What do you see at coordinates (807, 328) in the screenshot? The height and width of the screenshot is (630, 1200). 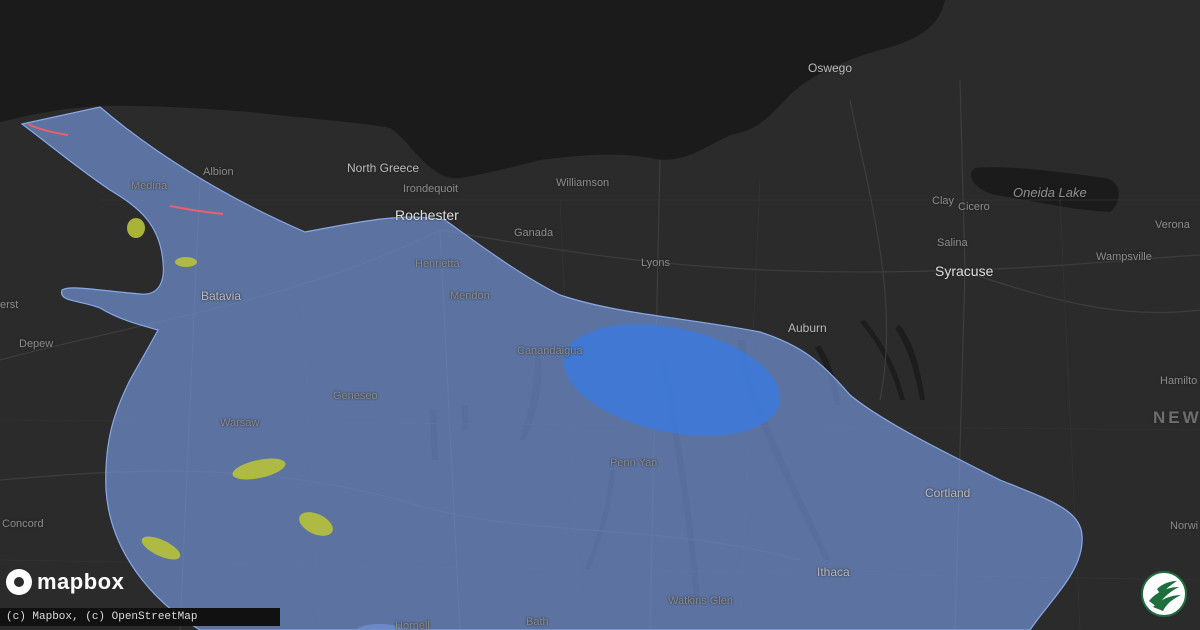 I see `place-label-auburn: Auburn` at bounding box center [807, 328].